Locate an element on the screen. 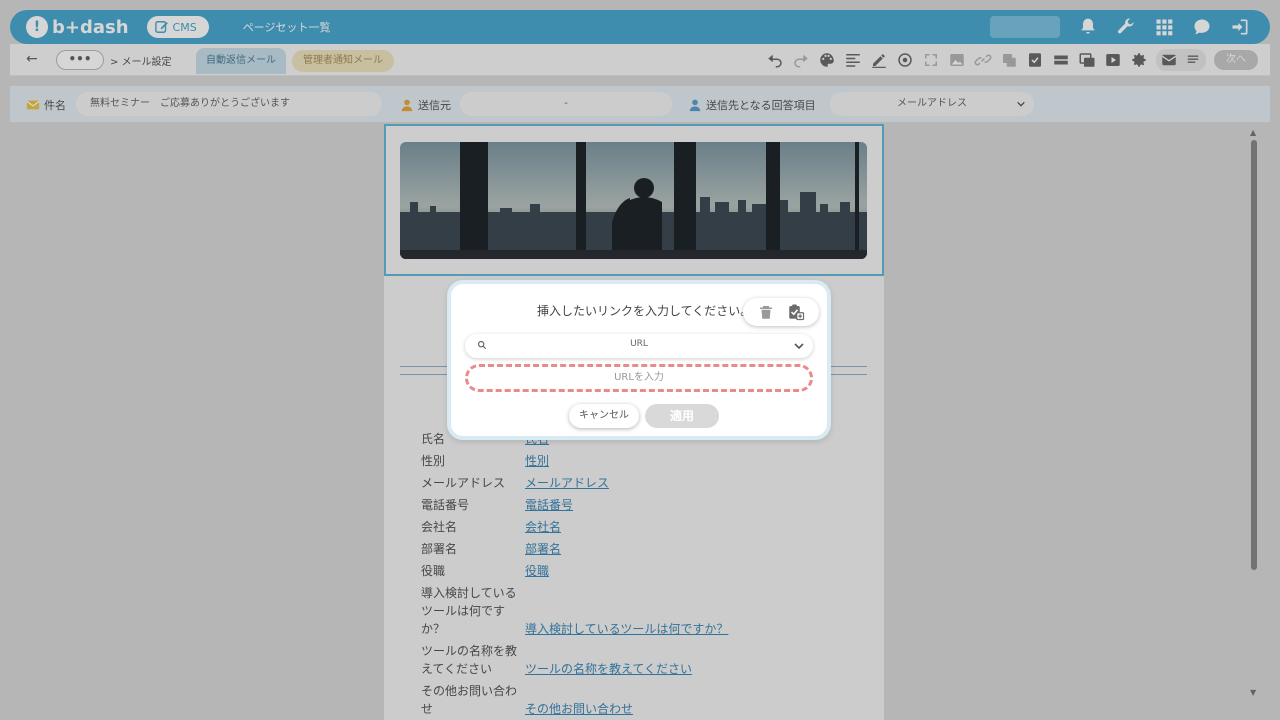  apply-button: 適用 is located at coordinates (682, 416).